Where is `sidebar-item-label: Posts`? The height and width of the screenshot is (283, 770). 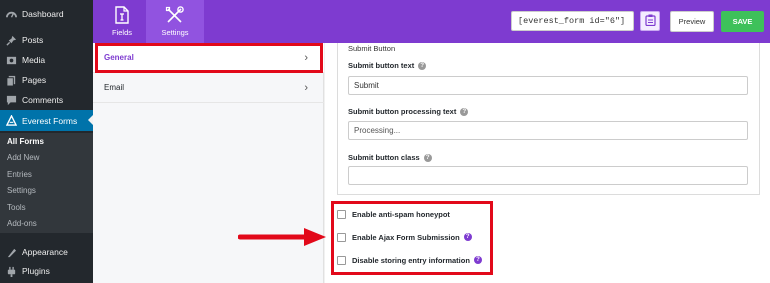 sidebar-item-label: Posts is located at coordinates (33, 40).